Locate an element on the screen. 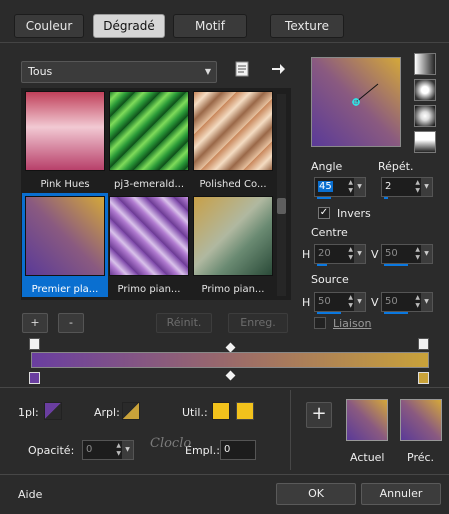  current-label: Actuel is located at coordinates (367, 457).